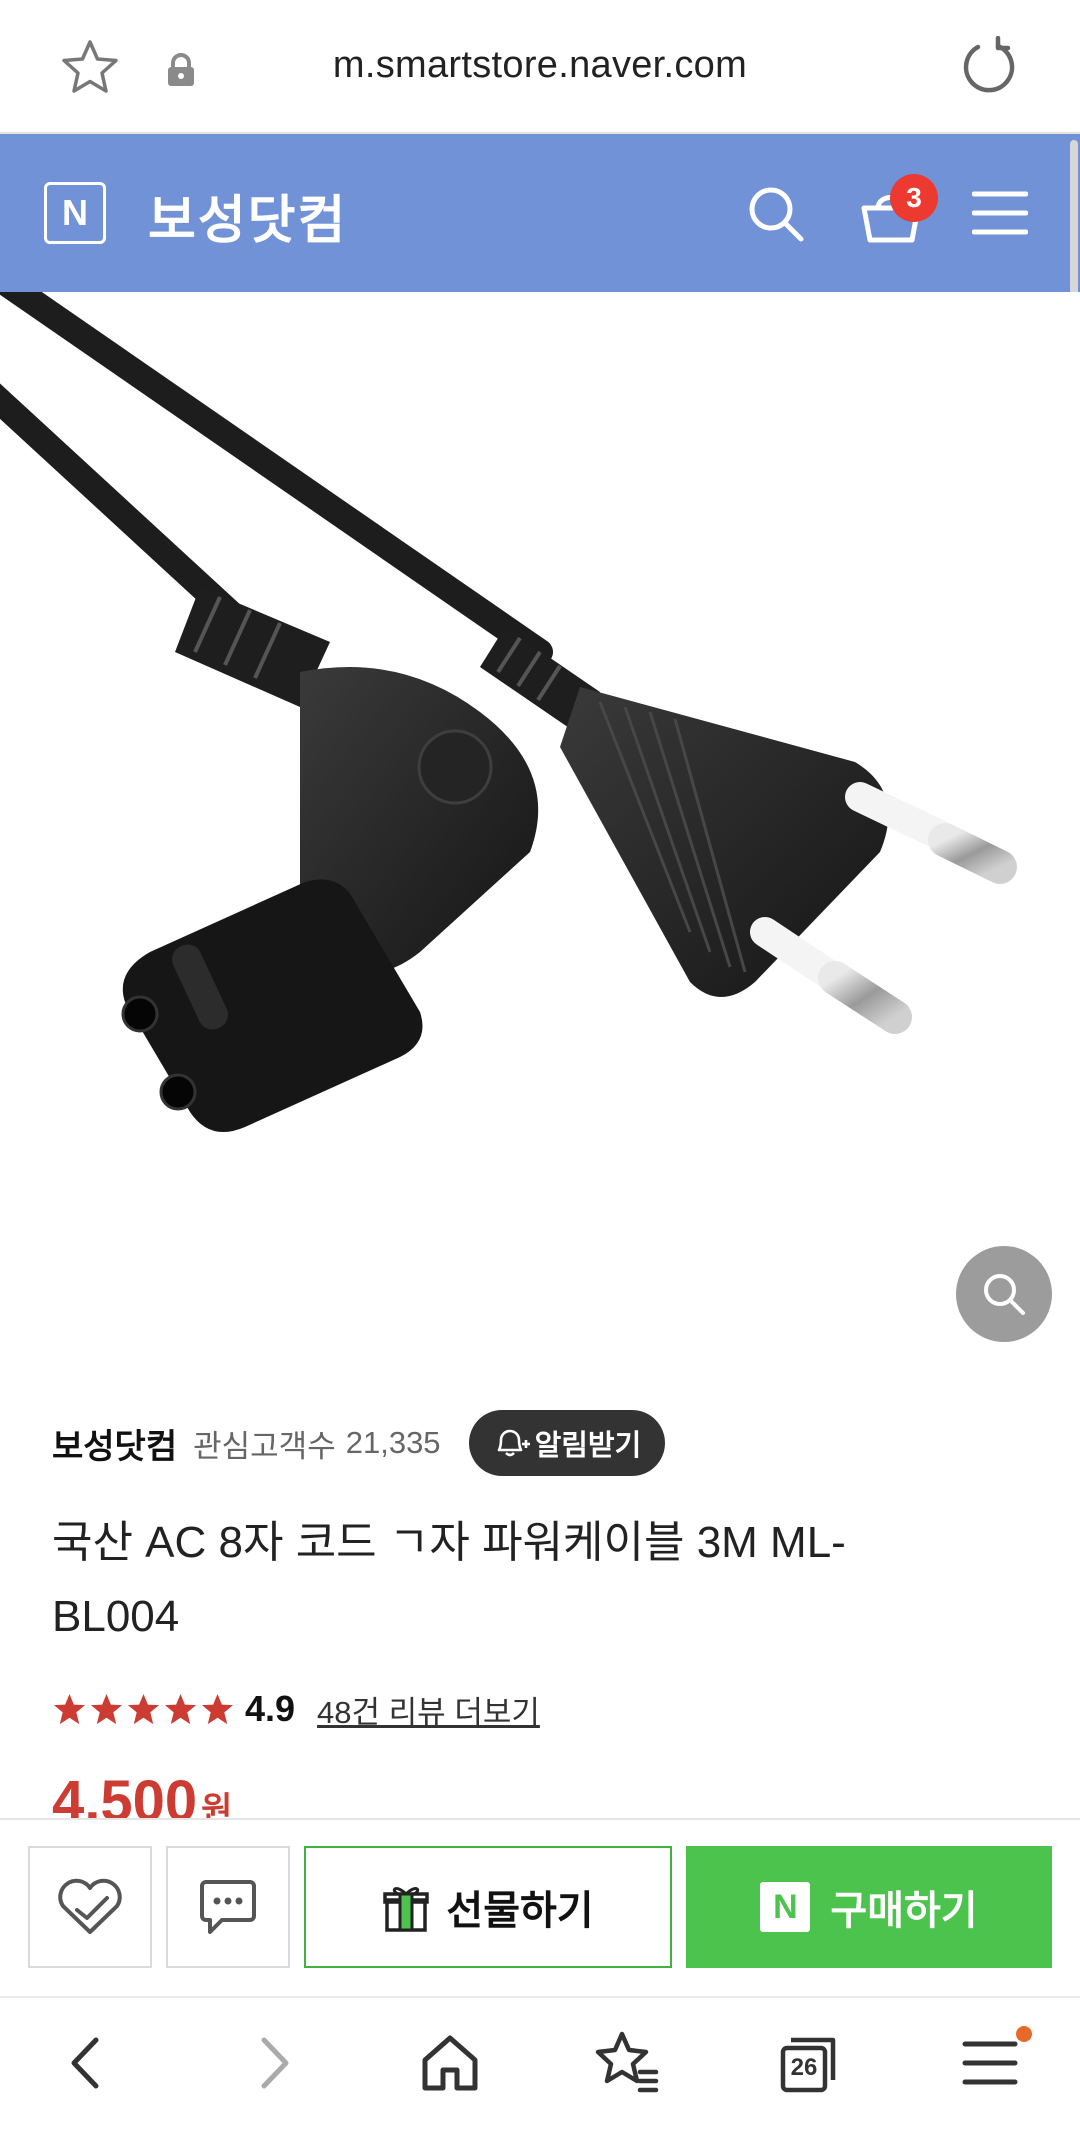 This screenshot has width=1080, height=2131. I want to click on tabs-button: 26, so click(810, 2063).